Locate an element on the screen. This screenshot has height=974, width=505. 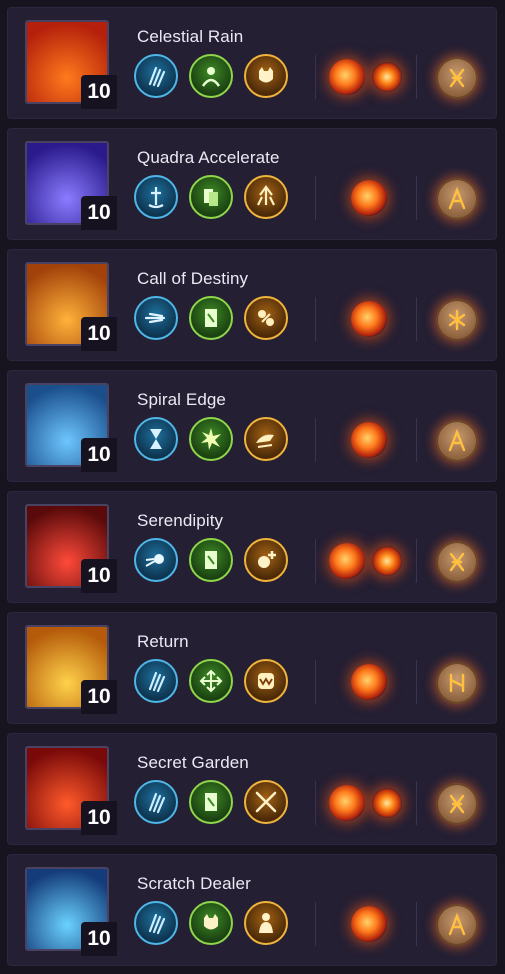
charge-icon is located at coordinates (266, 439).